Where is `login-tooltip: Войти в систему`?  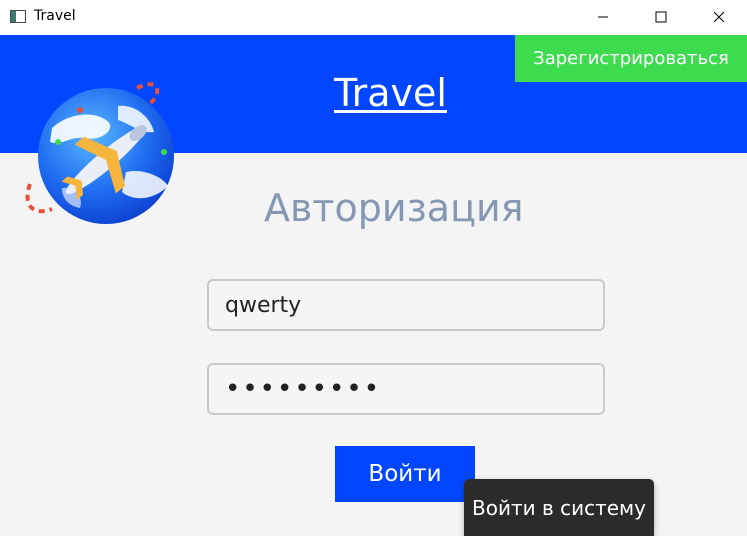
login-tooltip: Войти в систему is located at coordinates (559, 507).